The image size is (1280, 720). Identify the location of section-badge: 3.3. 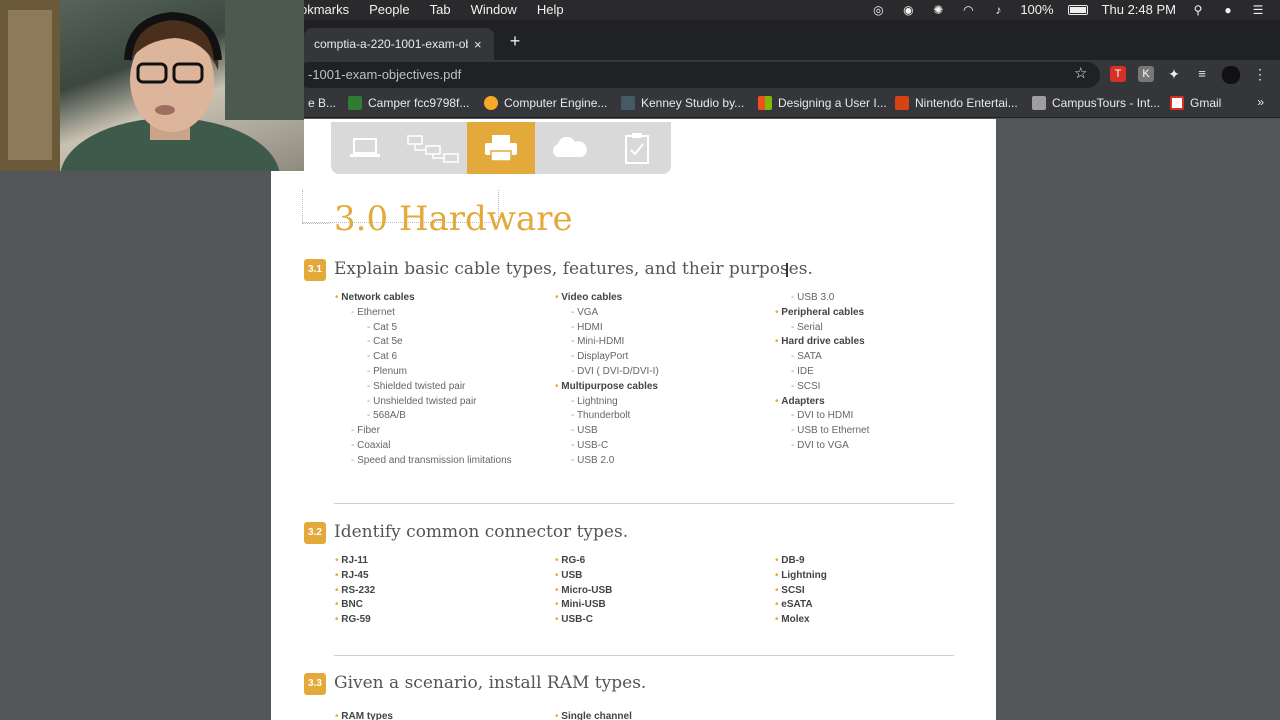
(315, 684).